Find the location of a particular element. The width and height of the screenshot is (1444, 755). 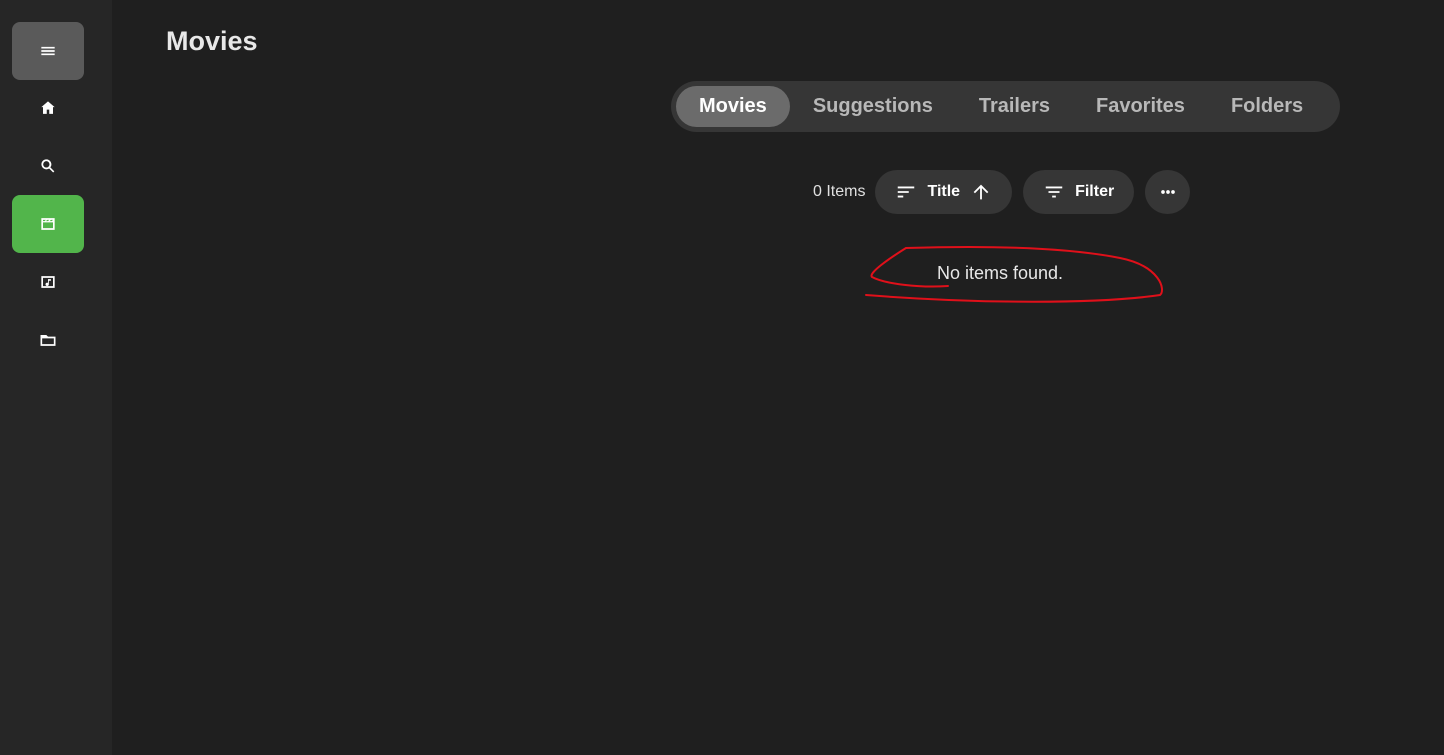

sidebar-item-movies is located at coordinates (48, 224).